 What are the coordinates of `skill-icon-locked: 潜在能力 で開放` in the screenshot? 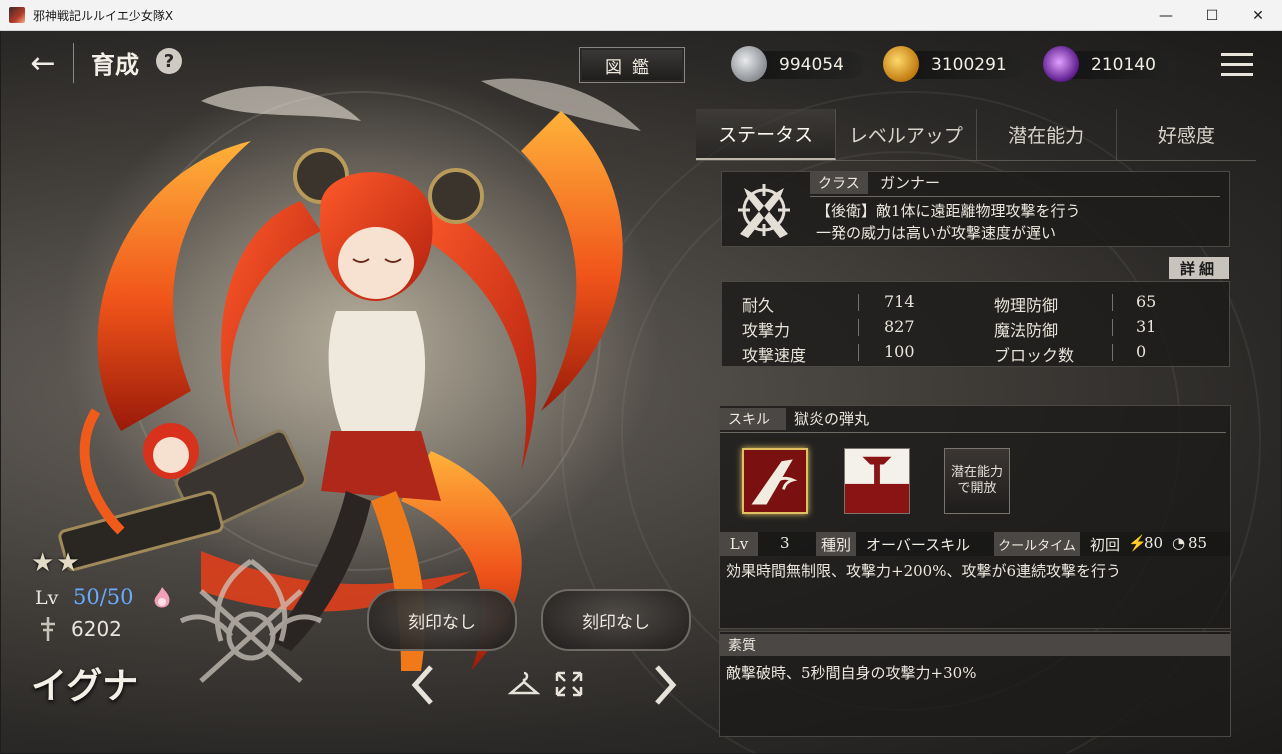 It's located at (977, 481).